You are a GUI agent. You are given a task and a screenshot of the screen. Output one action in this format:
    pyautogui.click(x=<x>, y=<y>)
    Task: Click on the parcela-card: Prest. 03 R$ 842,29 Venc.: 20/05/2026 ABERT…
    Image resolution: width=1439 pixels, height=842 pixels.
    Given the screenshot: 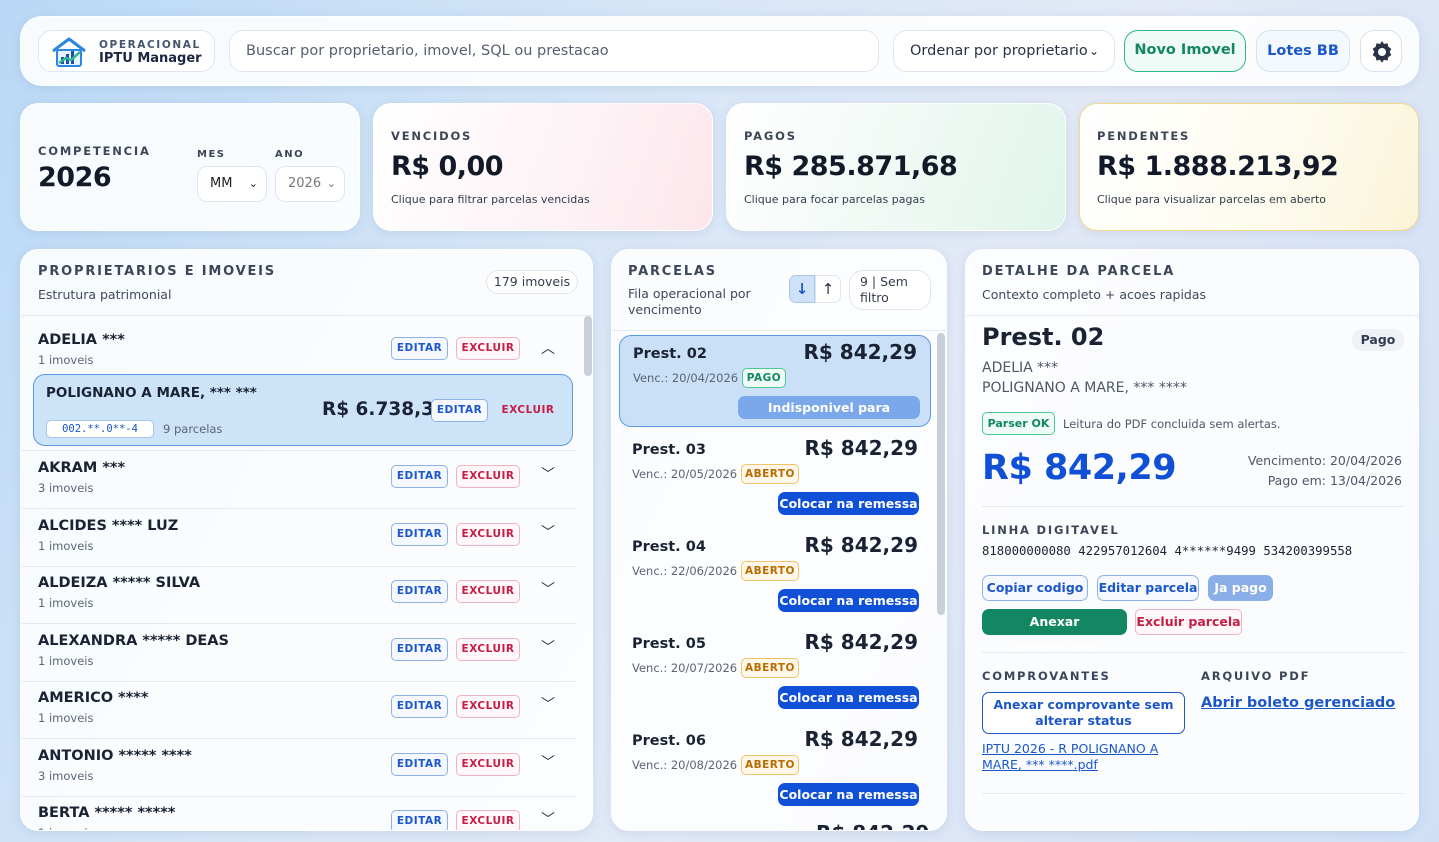 What is the action you would take?
    pyautogui.click(x=775, y=478)
    